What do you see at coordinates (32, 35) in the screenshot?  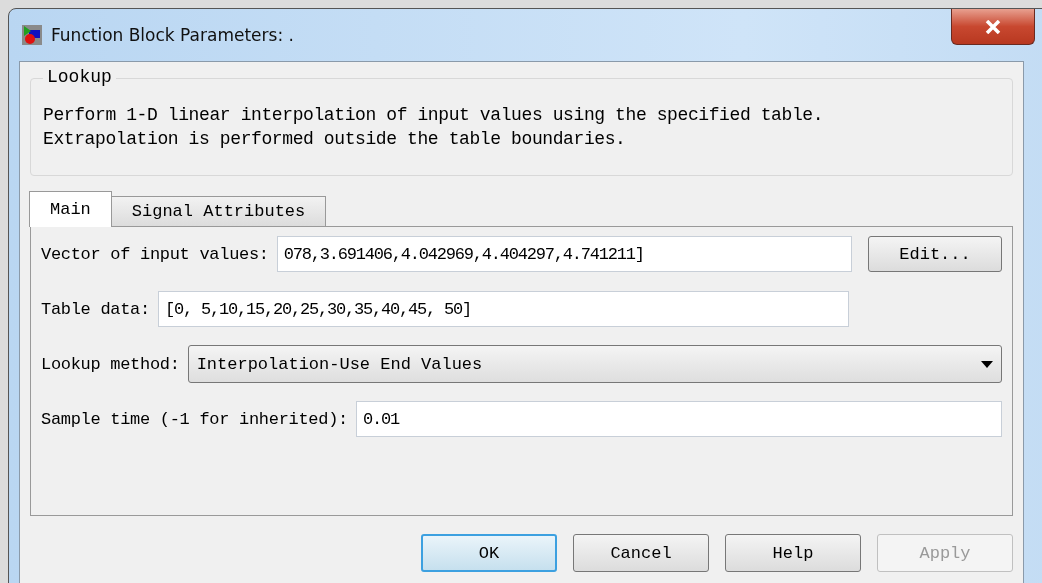 I see `block-icon` at bounding box center [32, 35].